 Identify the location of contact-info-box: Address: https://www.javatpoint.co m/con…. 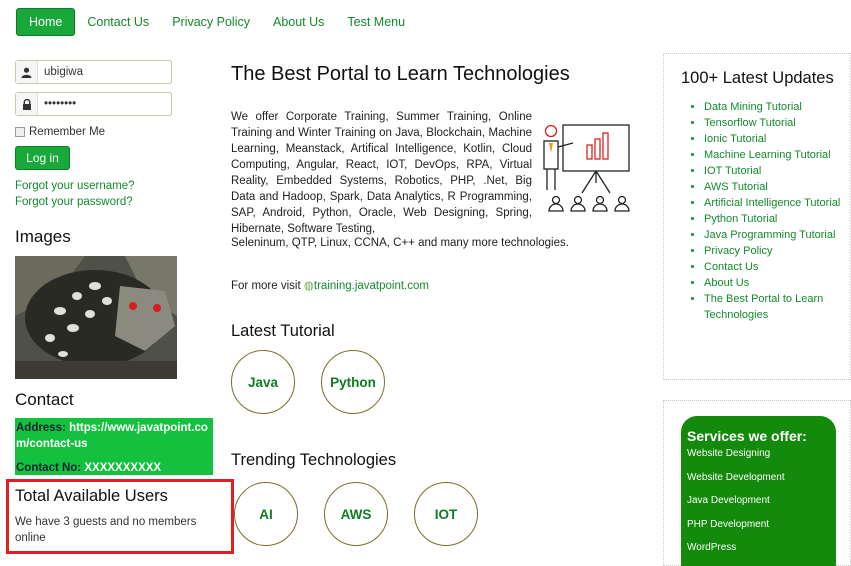
(114, 446).